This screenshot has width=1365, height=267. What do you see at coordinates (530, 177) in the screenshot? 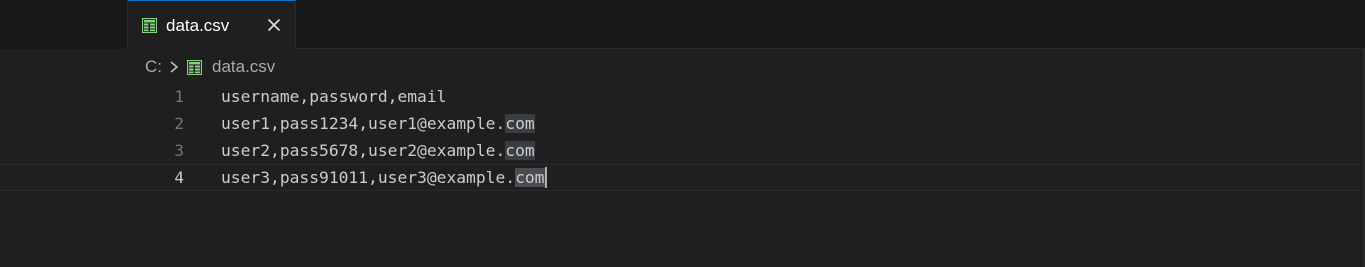
I see `selection-highlight: com` at bounding box center [530, 177].